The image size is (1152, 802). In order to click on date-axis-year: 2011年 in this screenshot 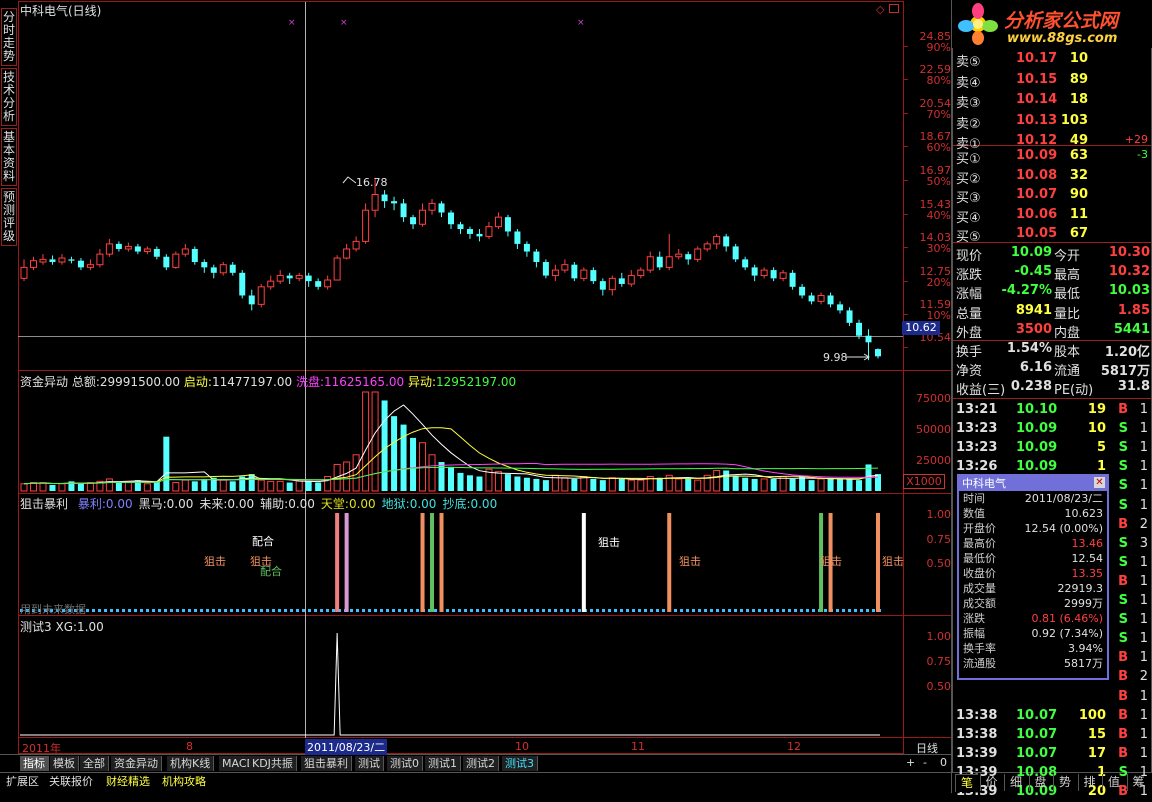, I will do `click(41, 748)`.